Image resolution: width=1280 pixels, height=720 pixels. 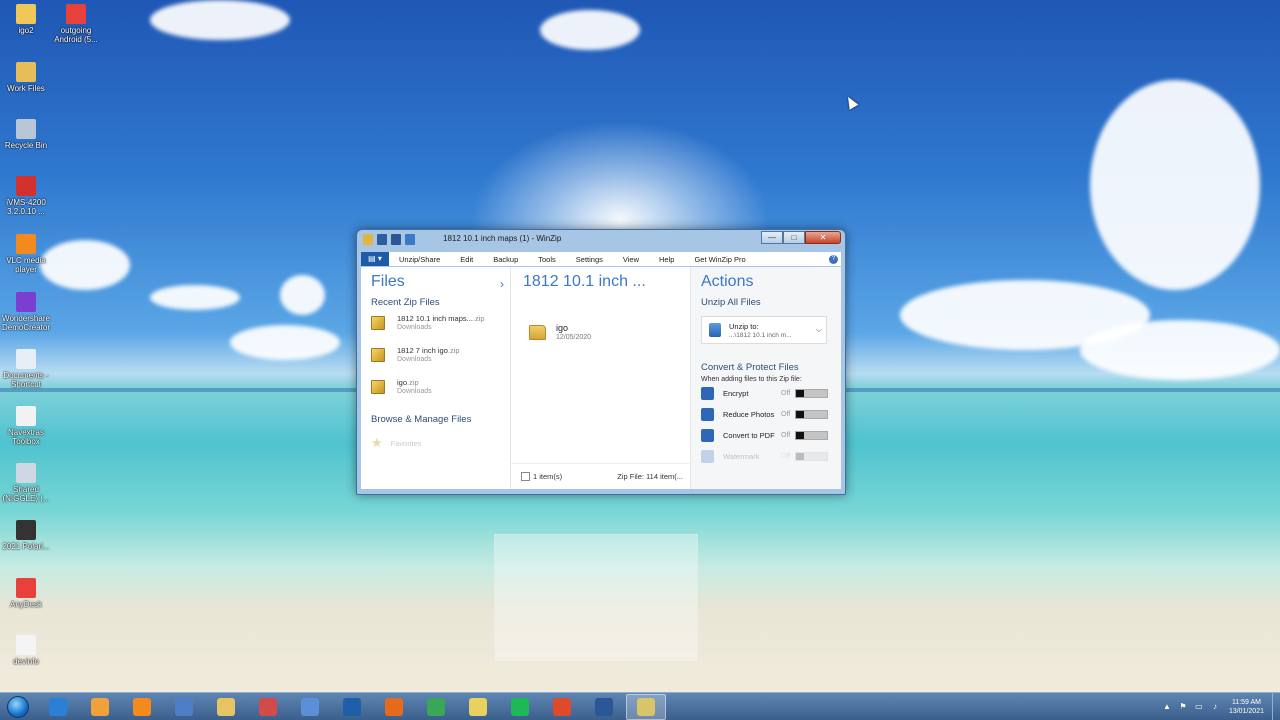 I want to click on desktop-icon: VLC media player, so click(x=26, y=254).